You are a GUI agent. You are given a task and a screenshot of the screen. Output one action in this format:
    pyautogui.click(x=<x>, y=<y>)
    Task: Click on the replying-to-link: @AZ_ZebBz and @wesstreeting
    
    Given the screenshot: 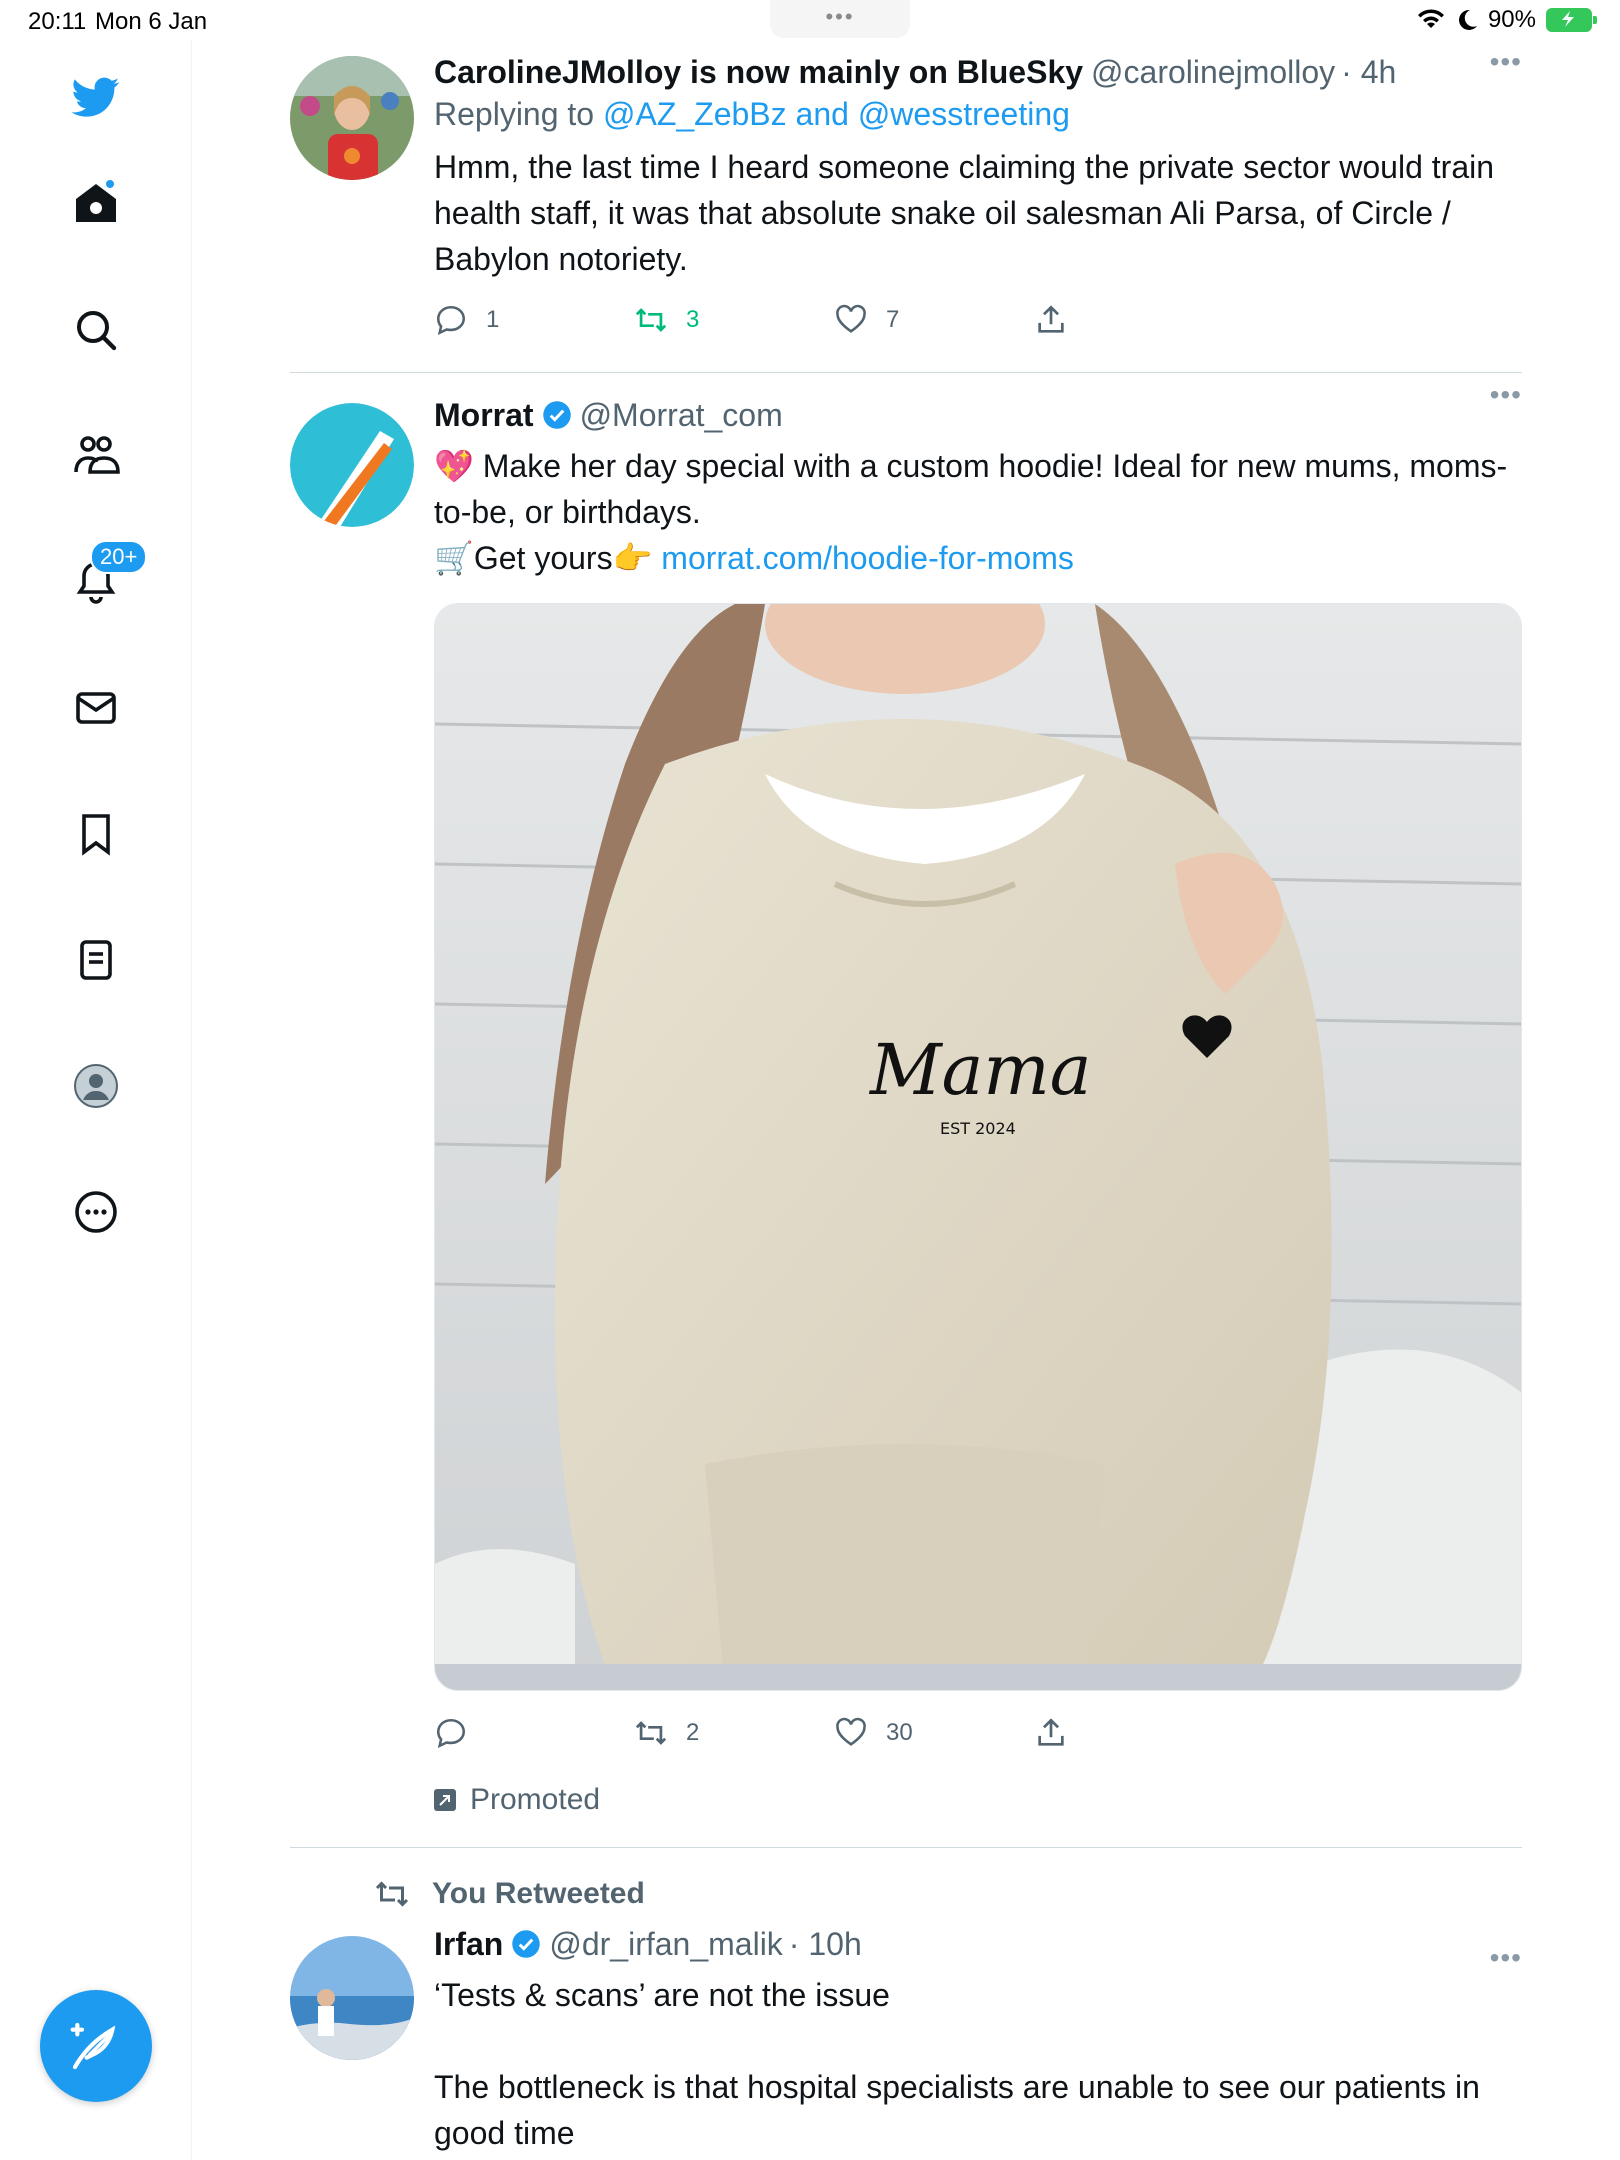 What is the action you would take?
    pyautogui.click(x=836, y=114)
    